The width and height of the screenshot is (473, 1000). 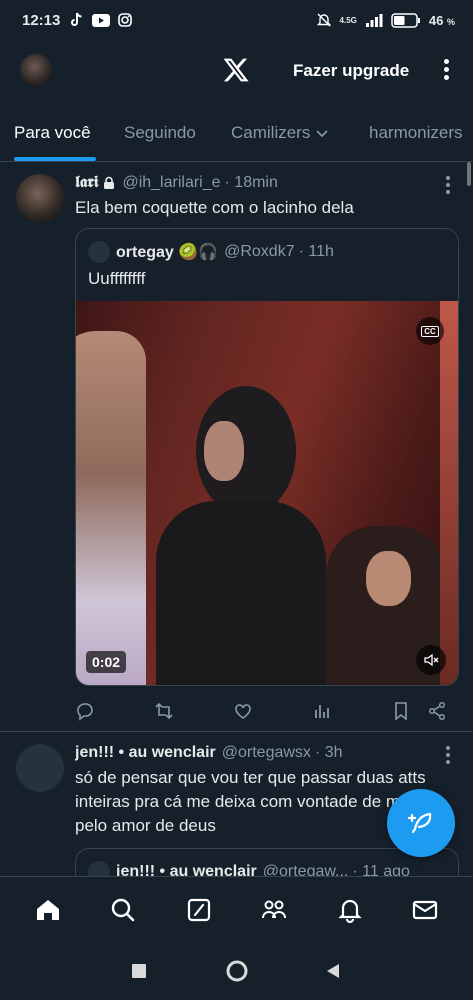 What do you see at coordinates (322, 133) in the screenshot?
I see `chevron-down-icon` at bounding box center [322, 133].